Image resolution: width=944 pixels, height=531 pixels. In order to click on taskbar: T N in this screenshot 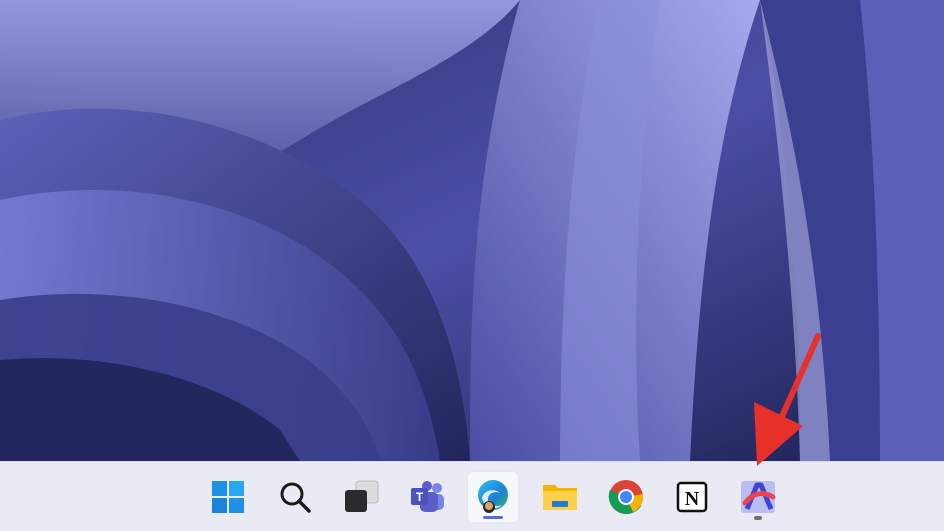, I will do `click(472, 496)`.